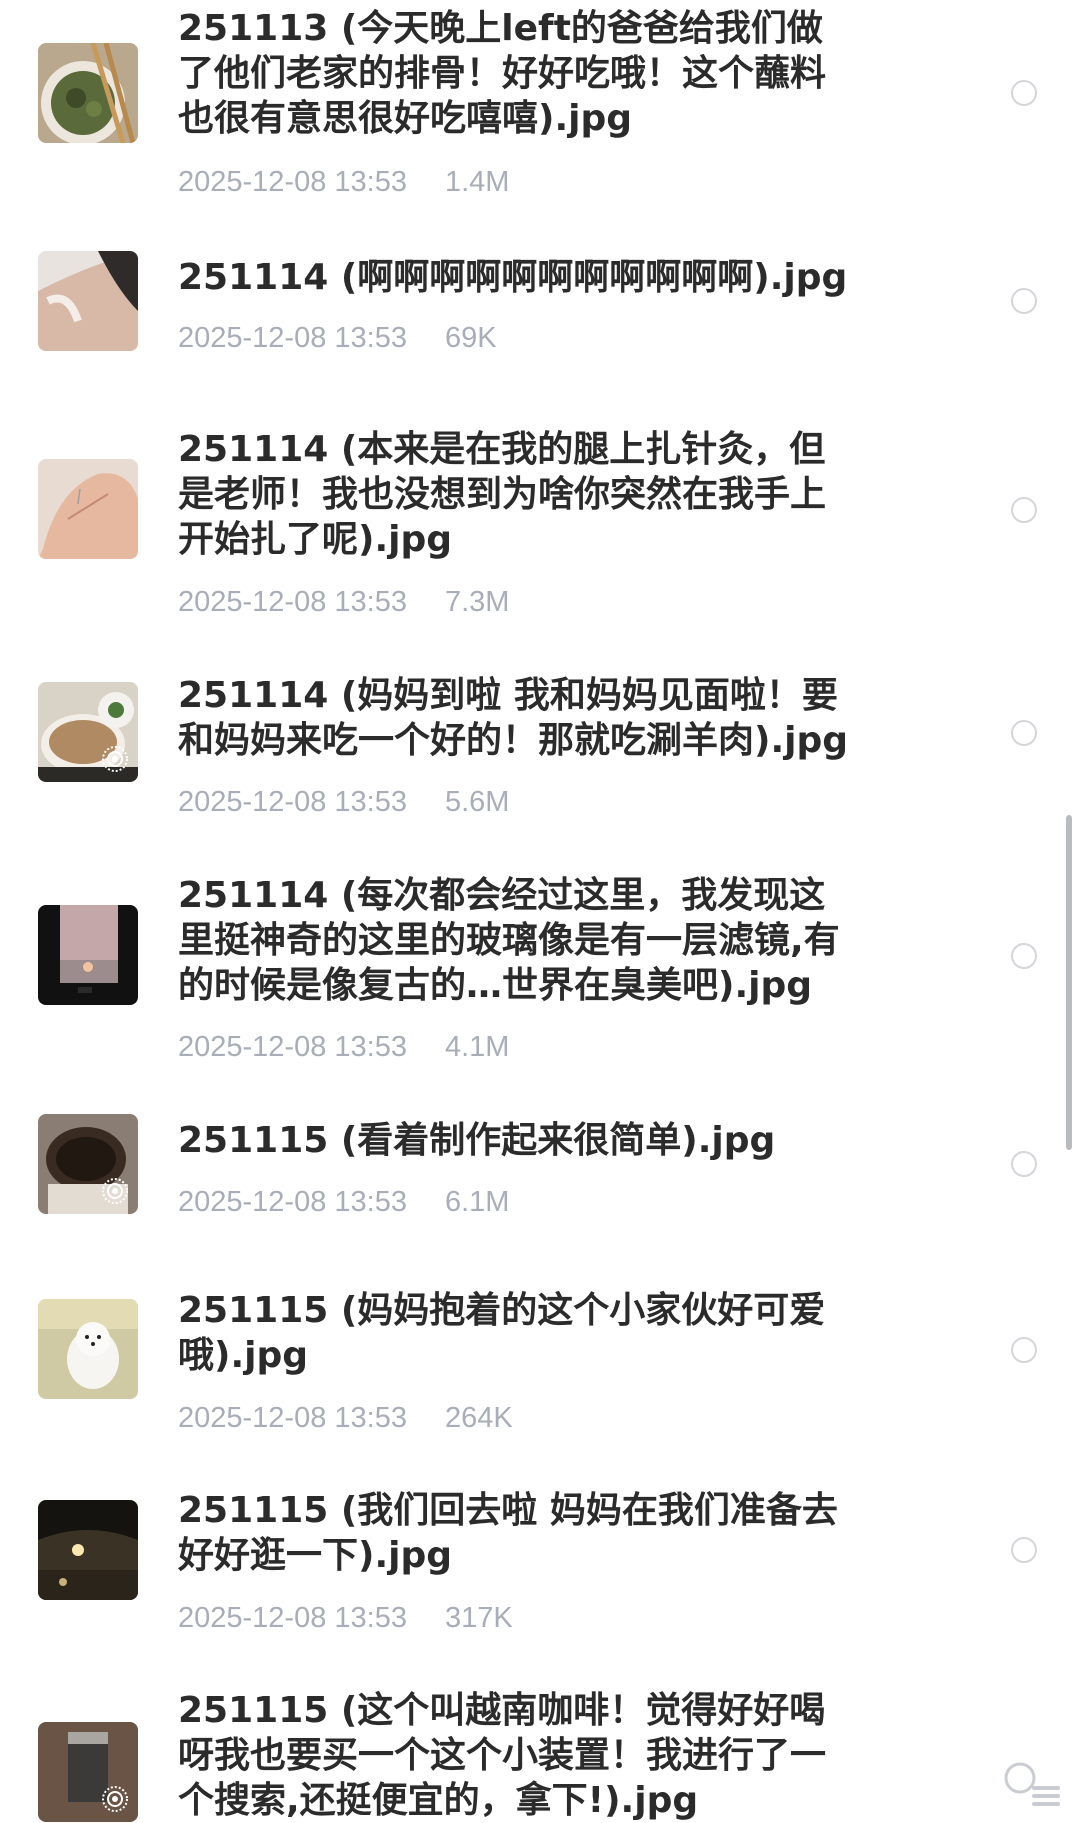 This screenshot has height=1823, width=1080. I want to click on file-name: 251115 (妈妈抱着的这个小家伙好可爱哦).jpg, so click(502, 1333).